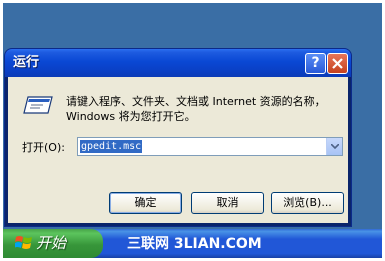  I want to click on open-label: 打开(O):, so click(43, 147).